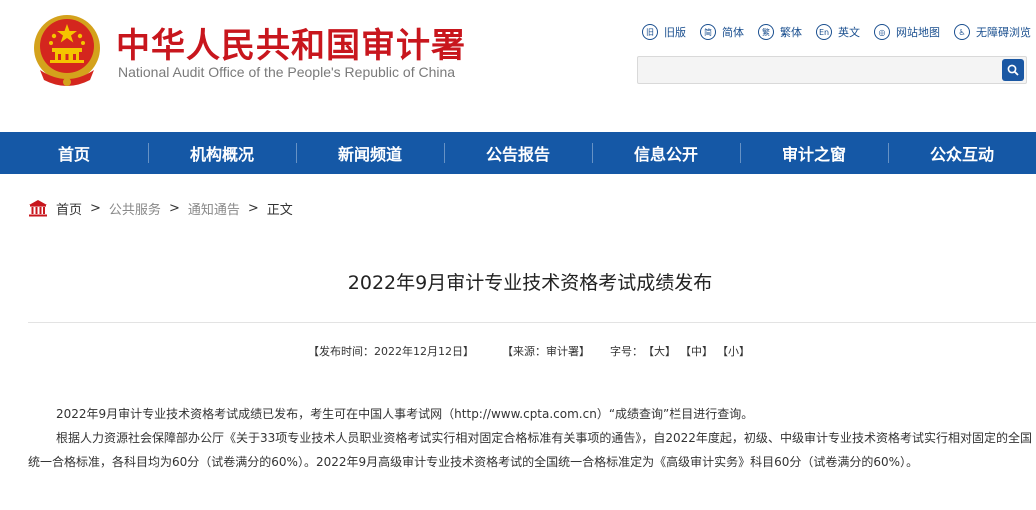 This screenshot has height=510, width=1036. What do you see at coordinates (67, 50) in the screenshot?
I see `national-emblem-logo` at bounding box center [67, 50].